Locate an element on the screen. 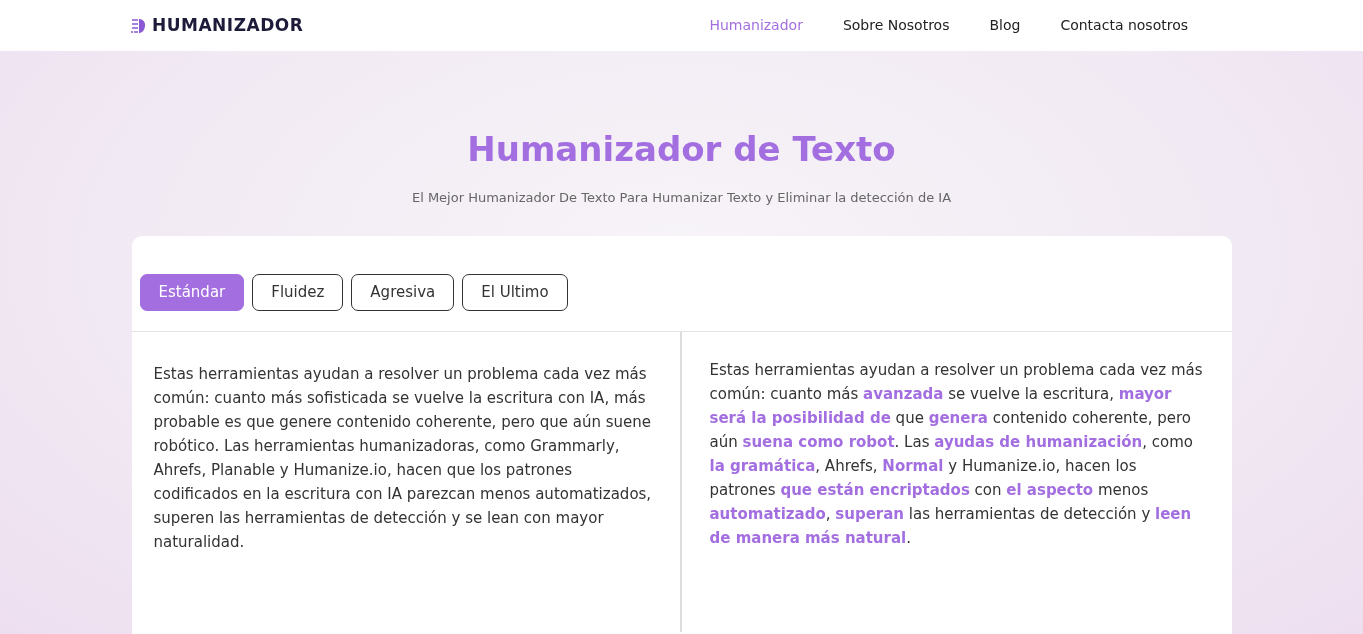 Image resolution: width=1363 pixels, height=634 pixels. mode-tab: Fluidez is located at coordinates (298, 292).